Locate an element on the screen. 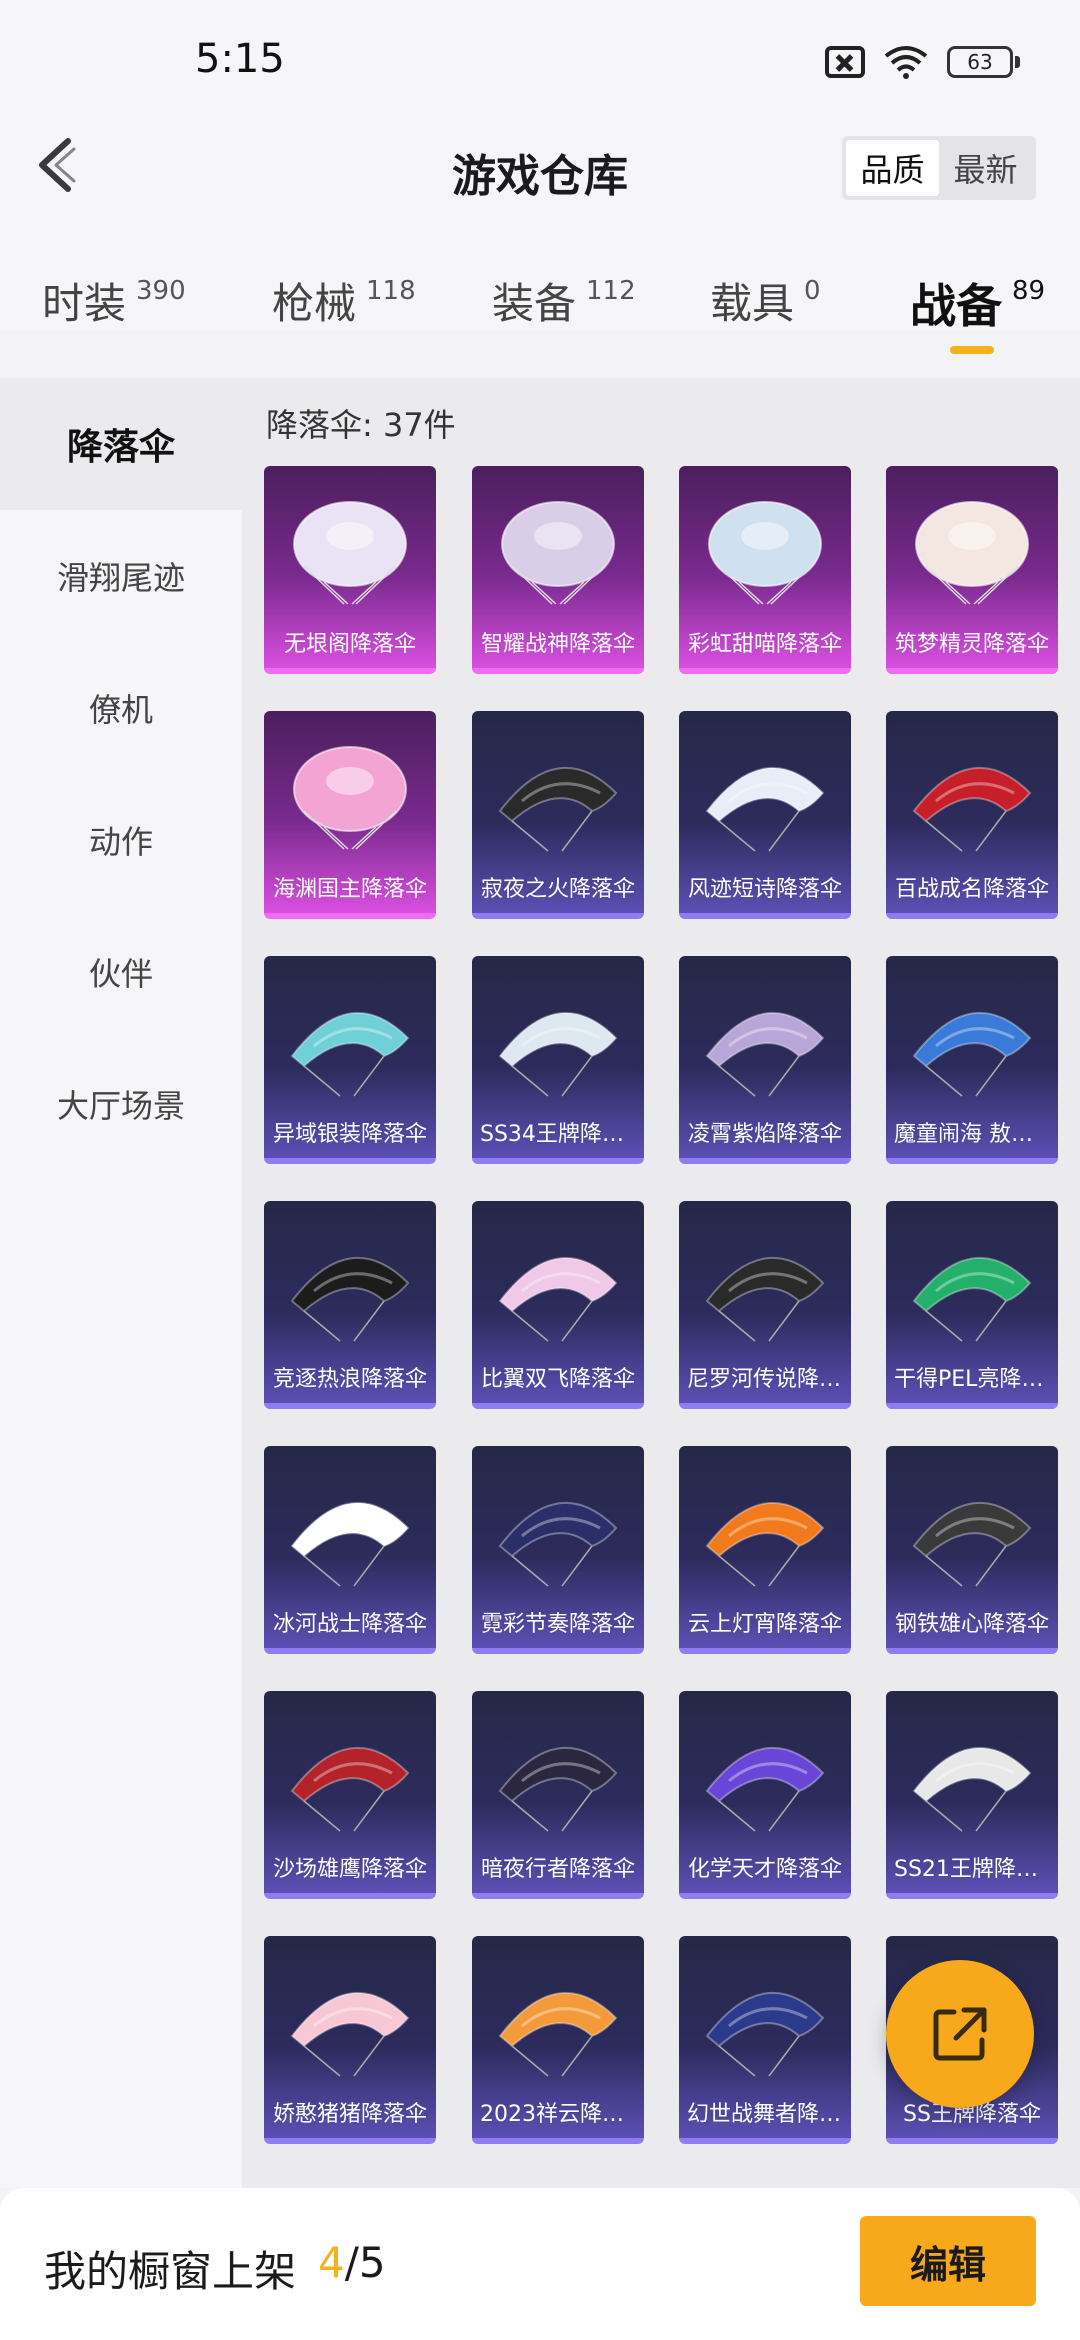 The width and height of the screenshot is (1080, 2340). showcase-count: 4/5 is located at coordinates (352, 2262).